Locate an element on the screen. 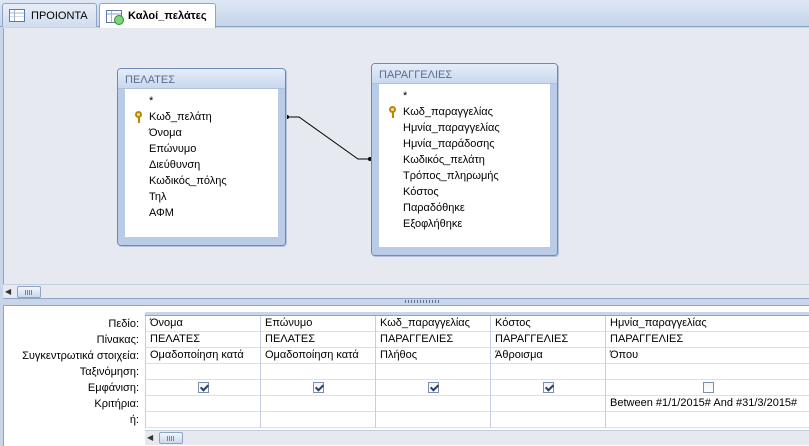 This screenshot has width=809, height=446. document-tab-strip: ΠΡΟΙΟΝΤΑ Καλοί_πελάτες is located at coordinates (404, 14).